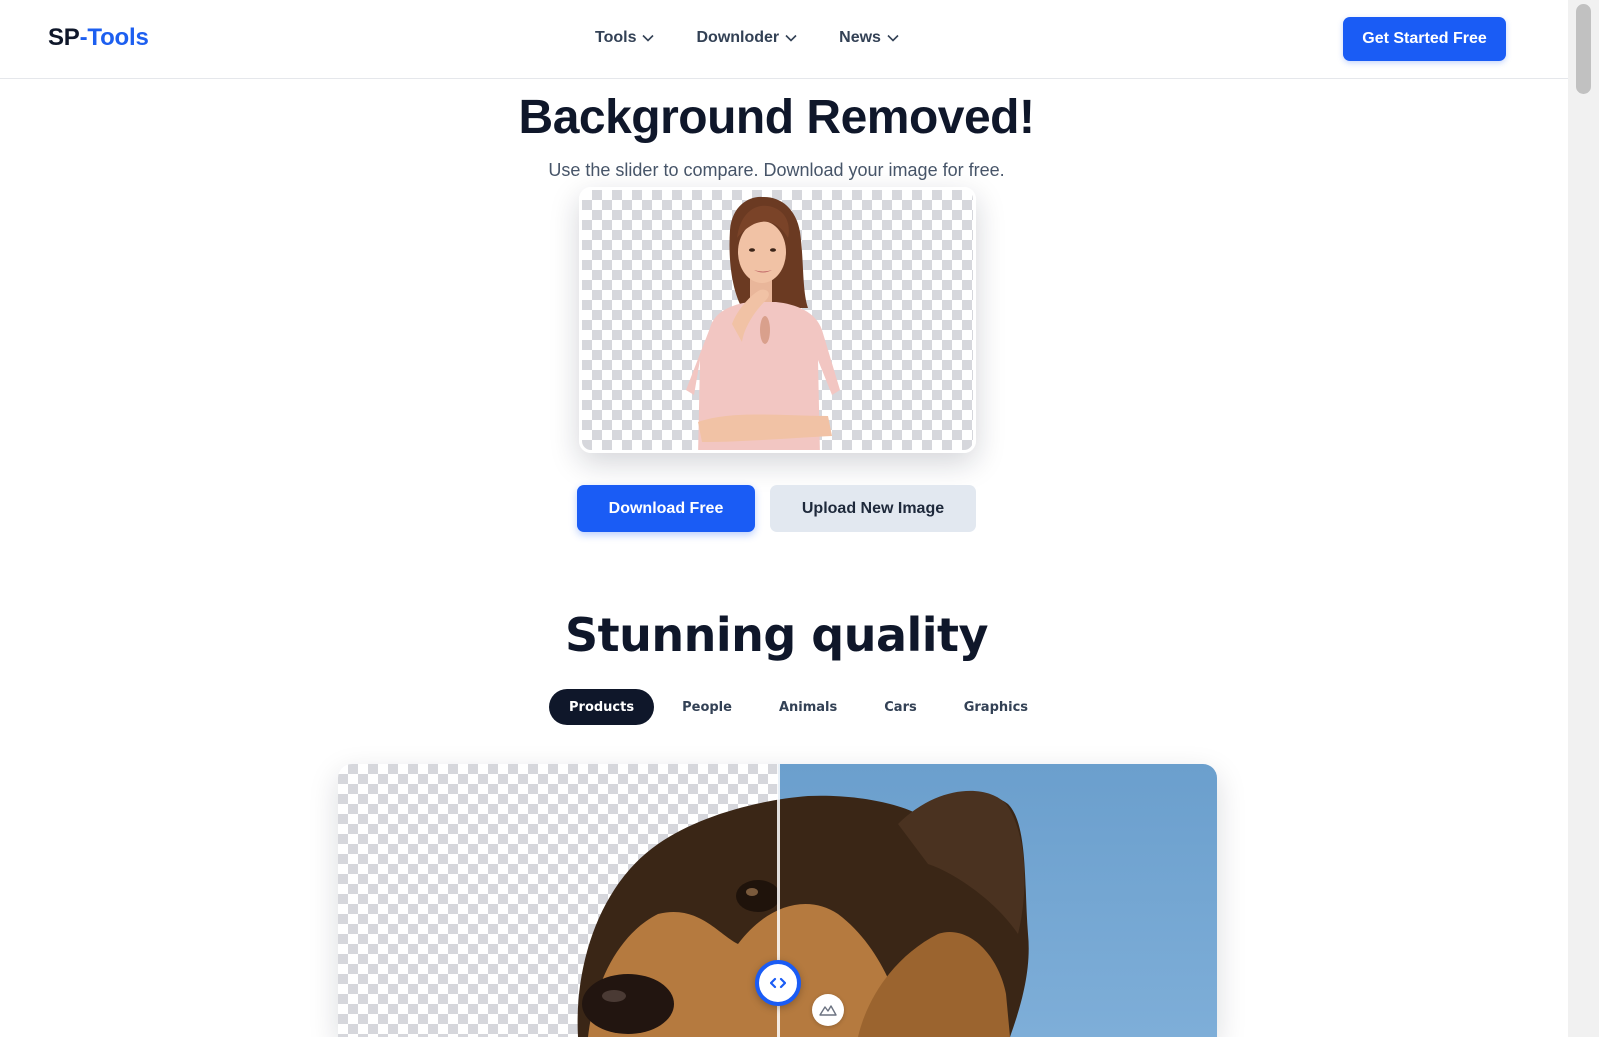  I want to click on image-badge, so click(828, 1010).